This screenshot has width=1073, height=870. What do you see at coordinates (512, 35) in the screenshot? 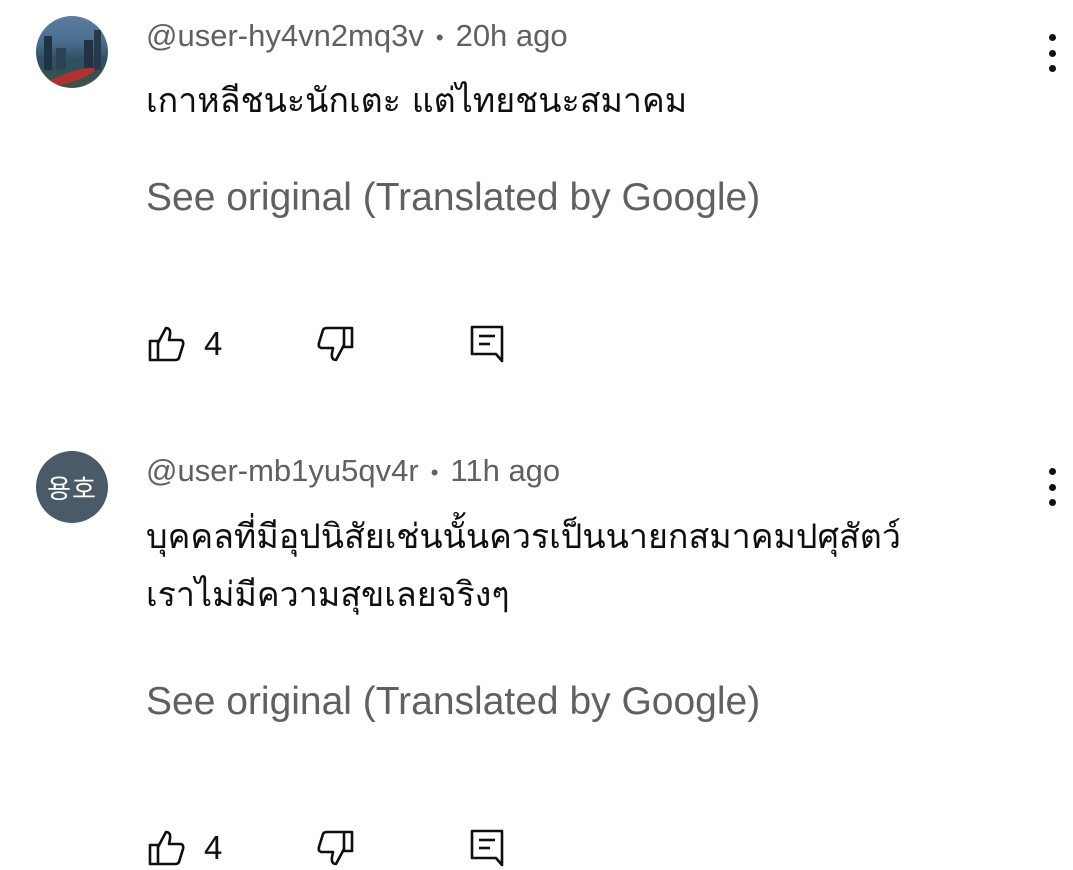
I see `comment-time: 20h ago` at bounding box center [512, 35].